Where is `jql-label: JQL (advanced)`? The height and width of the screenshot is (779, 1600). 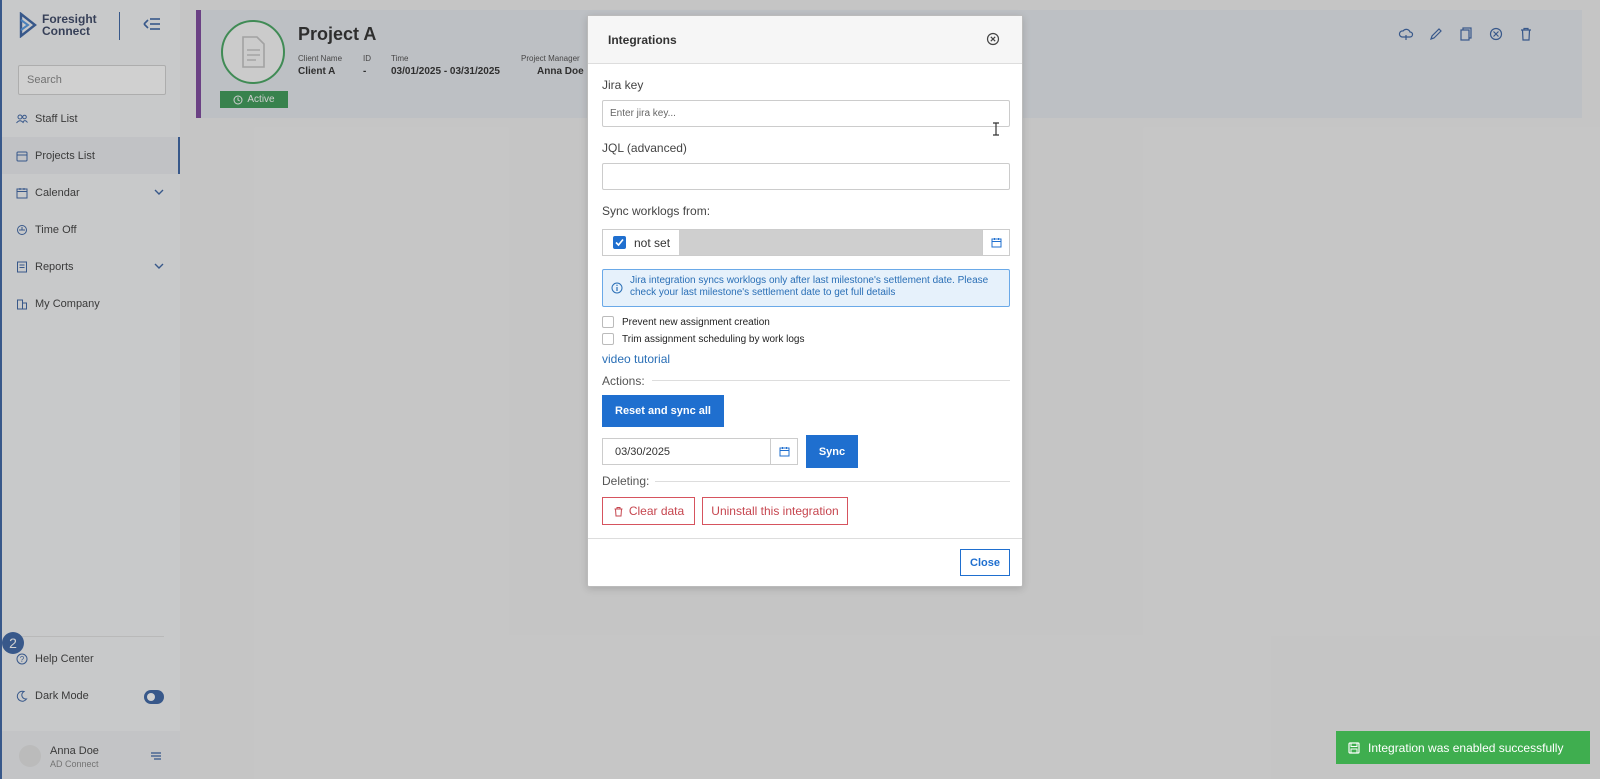
jql-label: JQL (advanced) is located at coordinates (644, 148).